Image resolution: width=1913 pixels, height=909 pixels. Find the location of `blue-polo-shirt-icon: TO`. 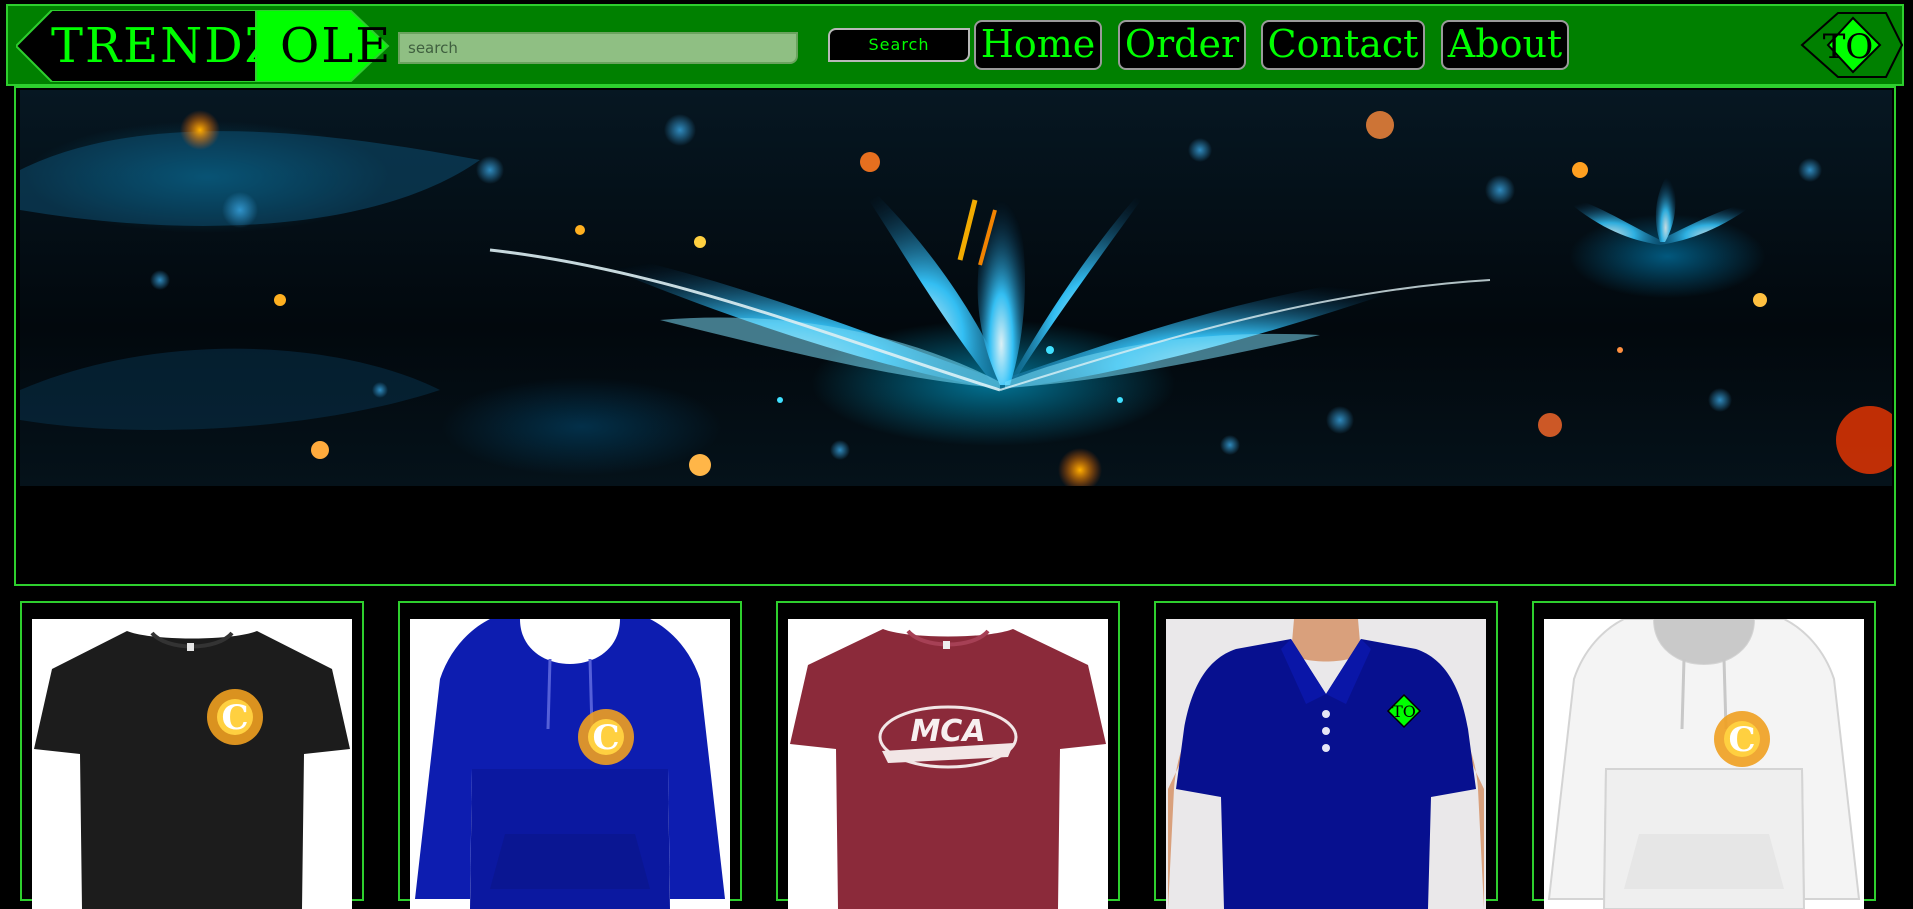

blue-polo-shirt-icon: TO is located at coordinates (1326, 764).